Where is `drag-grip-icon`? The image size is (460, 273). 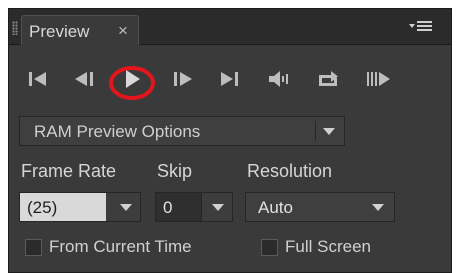
drag-grip-icon is located at coordinates (15, 28).